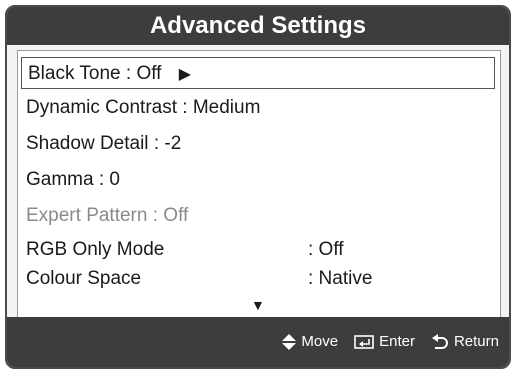 The height and width of the screenshot is (376, 518). What do you see at coordinates (364, 342) in the screenshot?
I see `enter-icon` at bounding box center [364, 342].